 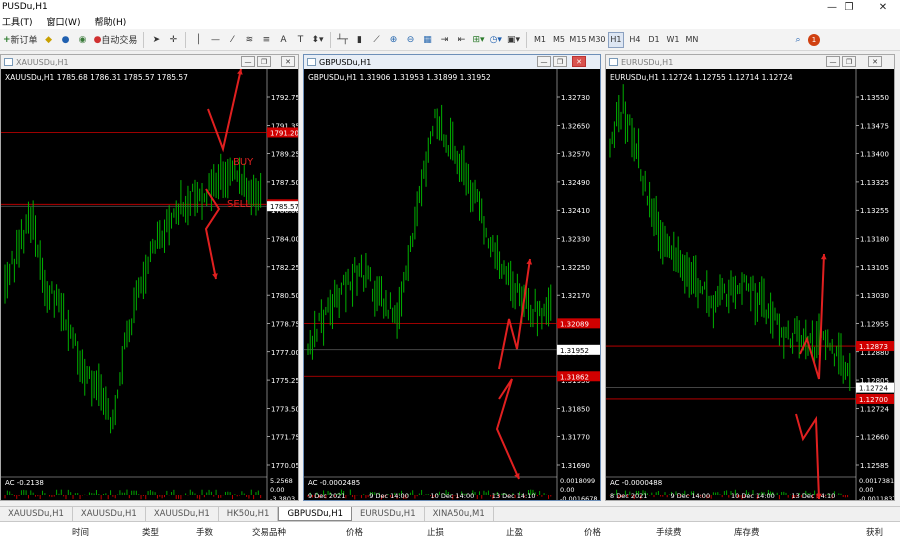 I want to click on globe-icon: ◉, so click(x=83, y=40).